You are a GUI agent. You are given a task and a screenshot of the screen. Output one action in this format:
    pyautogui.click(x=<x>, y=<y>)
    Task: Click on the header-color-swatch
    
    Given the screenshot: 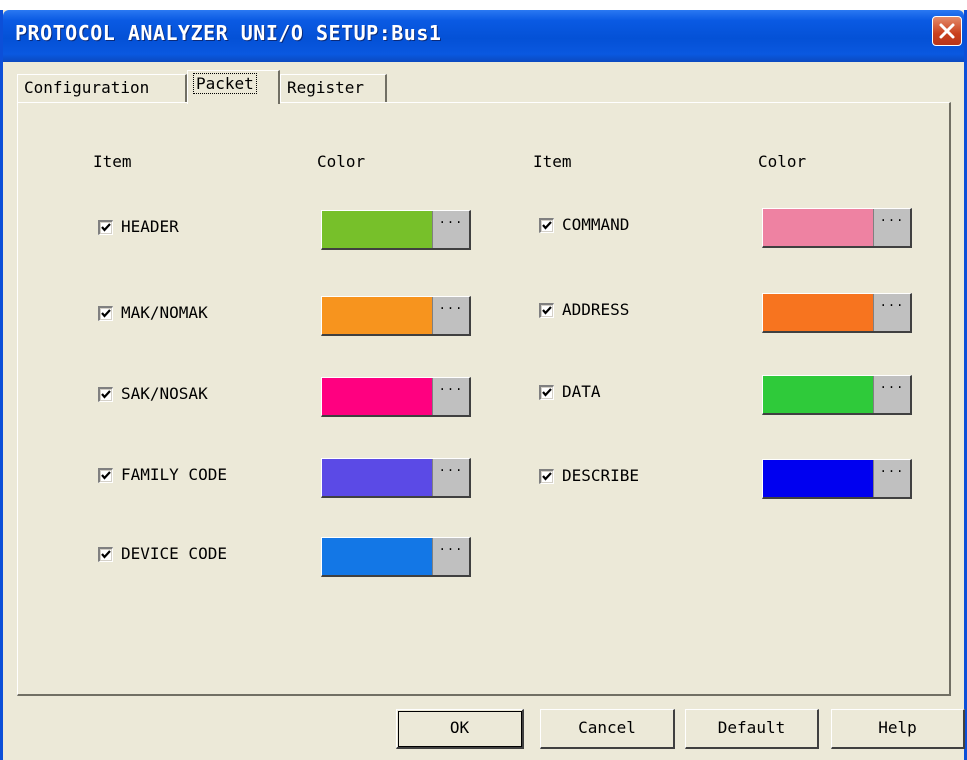 What is the action you would take?
    pyautogui.click(x=377, y=229)
    